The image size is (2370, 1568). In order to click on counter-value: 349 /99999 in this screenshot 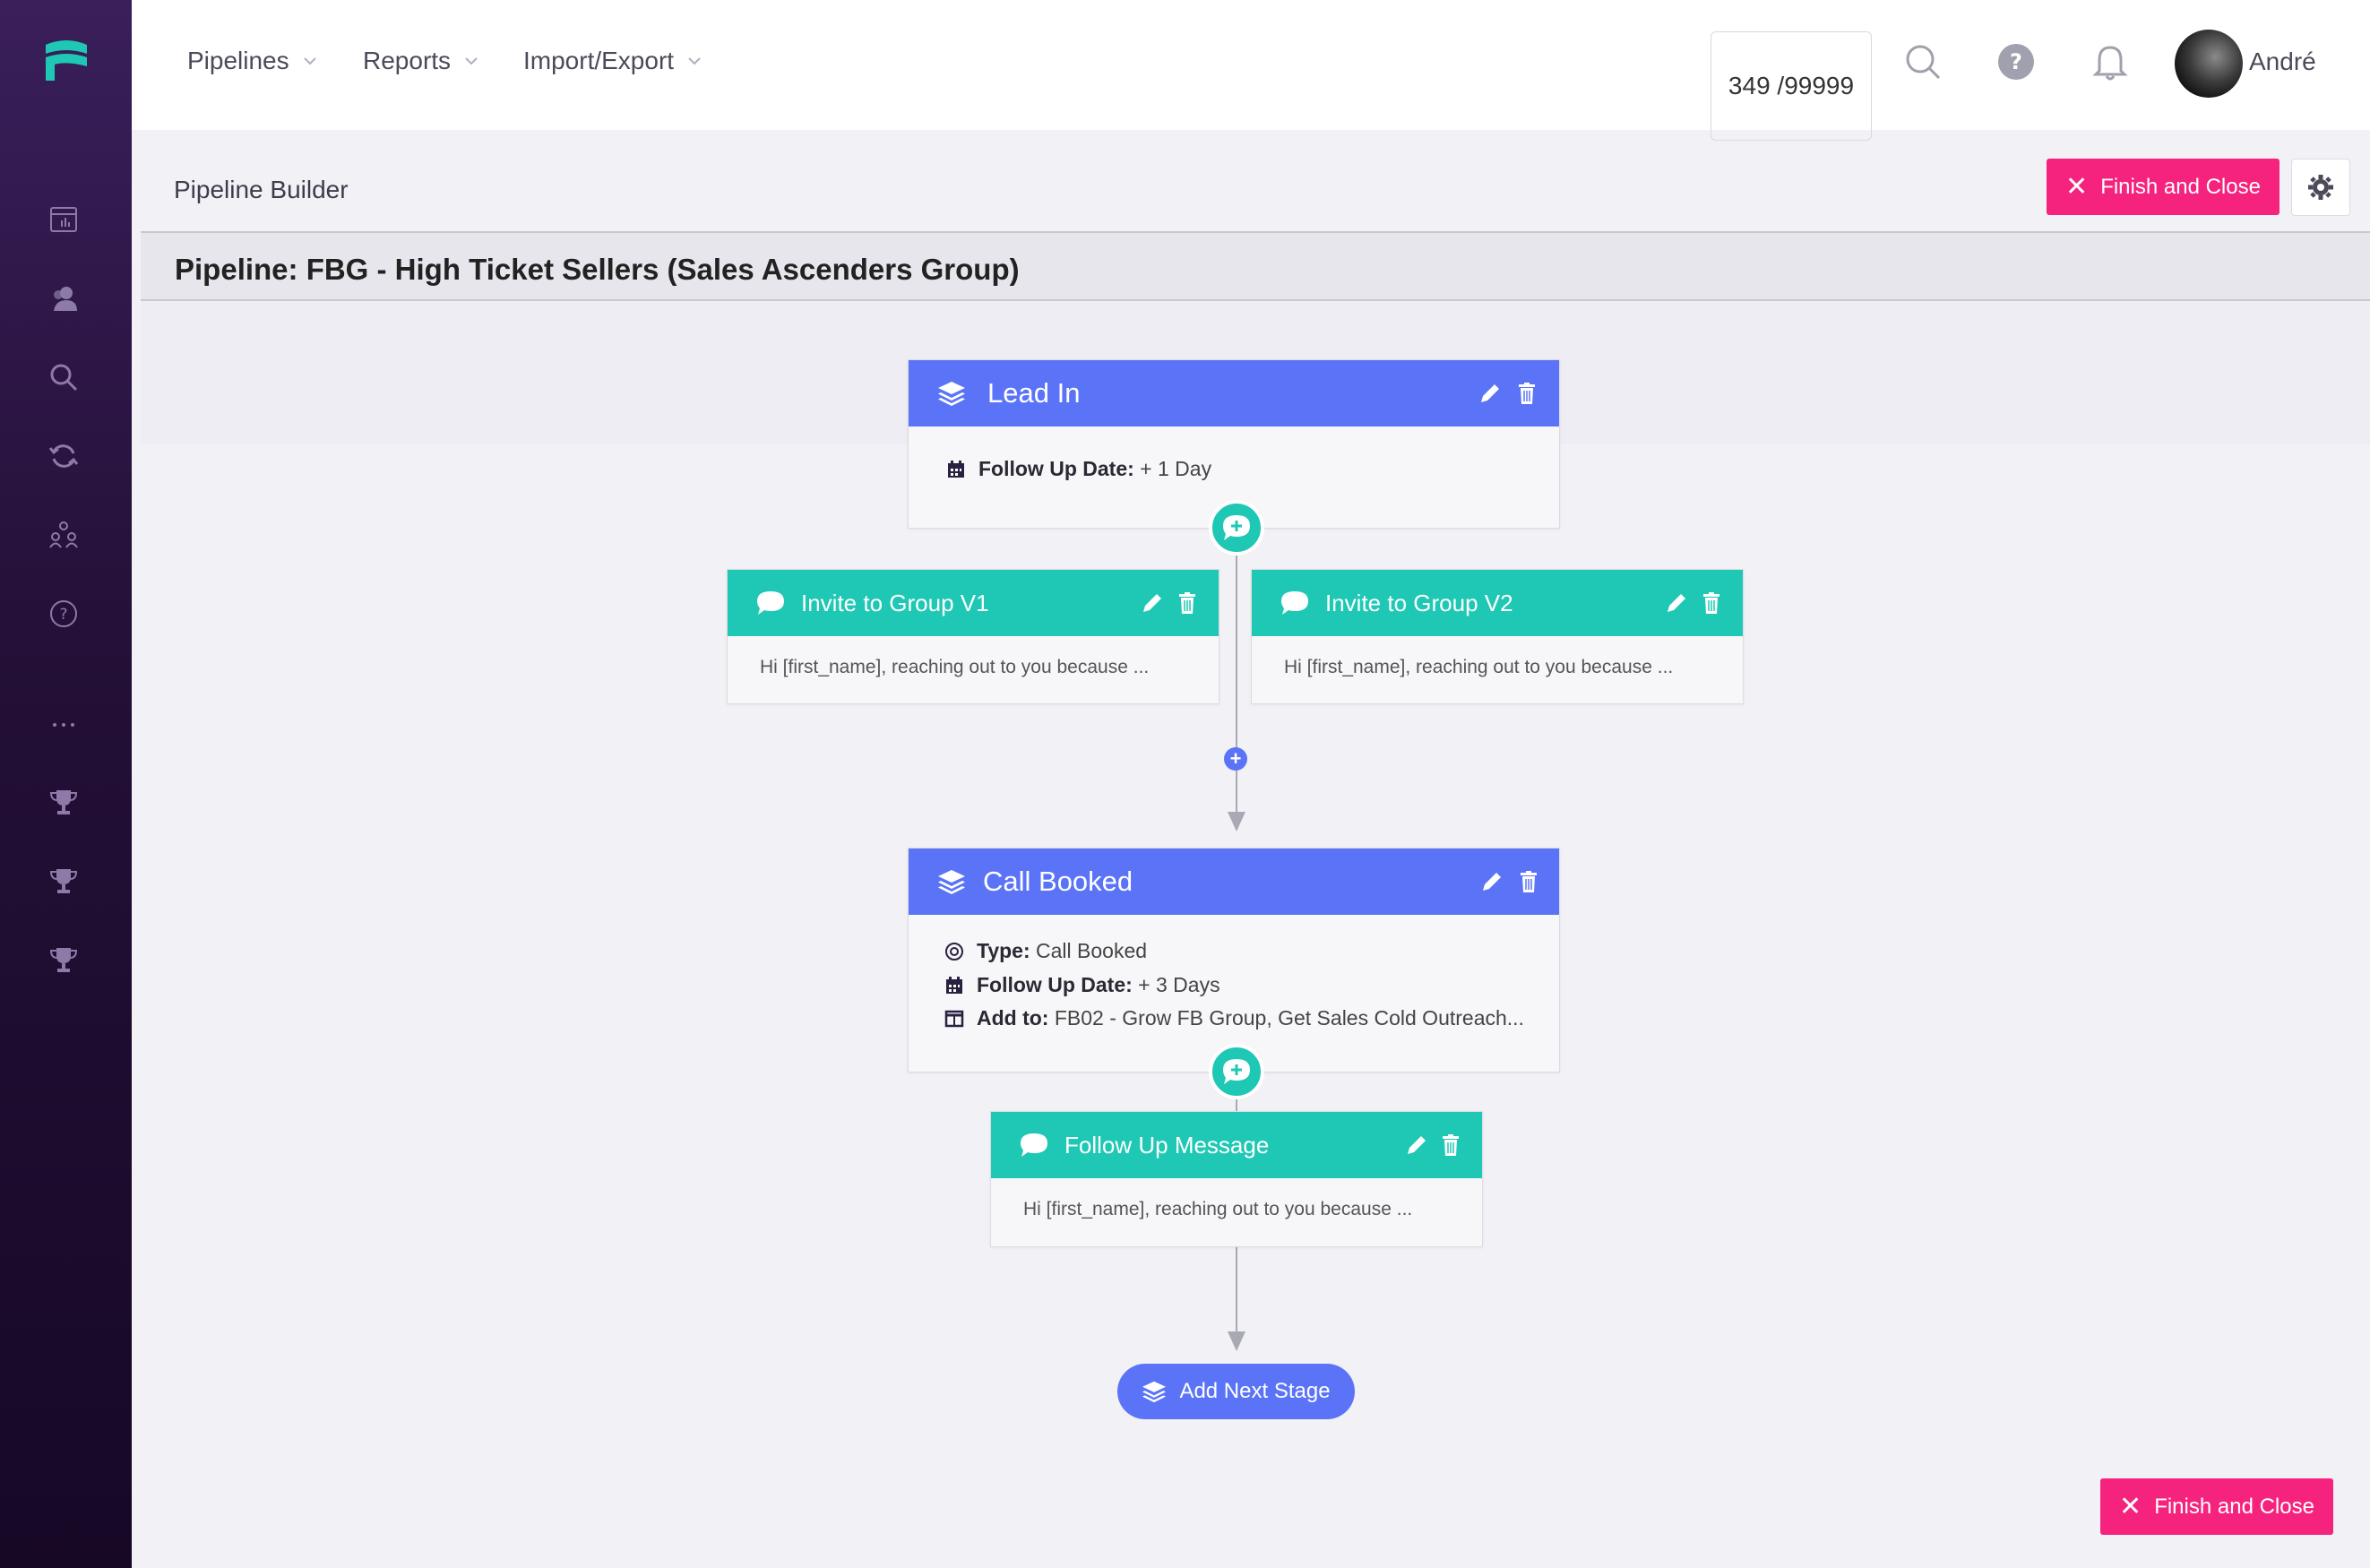, I will do `click(1791, 85)`.